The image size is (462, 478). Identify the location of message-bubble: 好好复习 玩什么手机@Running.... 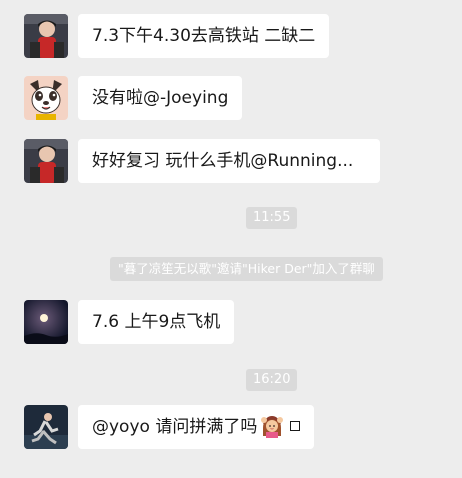
(229, 161).